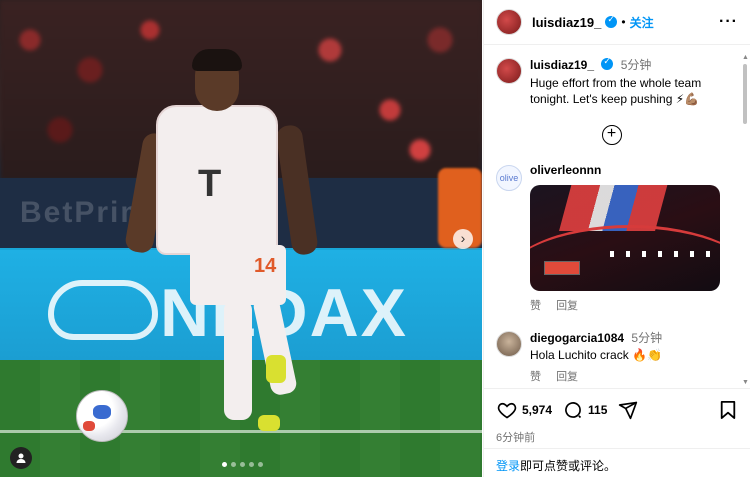  What do you see at coordinates (728, 410) in the screenshot?
I see `bookmark-icon` at bounding box center [728, 410].